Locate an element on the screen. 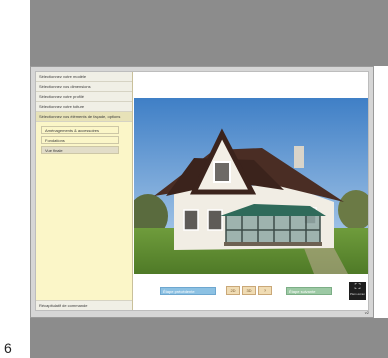 The height and width of the screenshot is (358, 388). fullscreen-icon: ⛶ is located at coordinates (357, 286).